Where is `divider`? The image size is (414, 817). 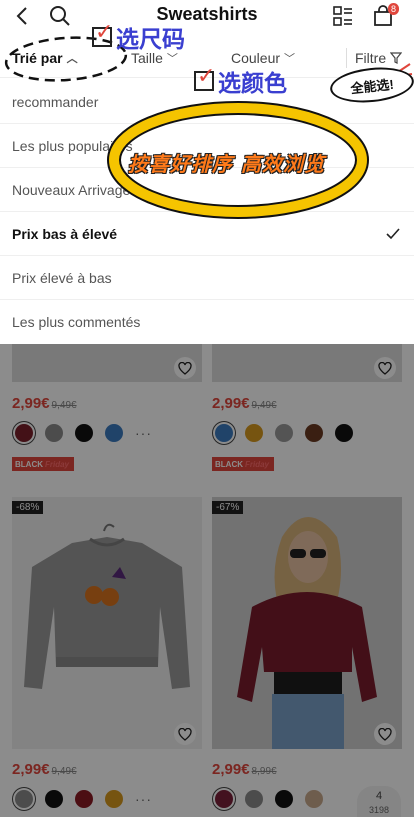
divider is located at coordinates (346, 58).